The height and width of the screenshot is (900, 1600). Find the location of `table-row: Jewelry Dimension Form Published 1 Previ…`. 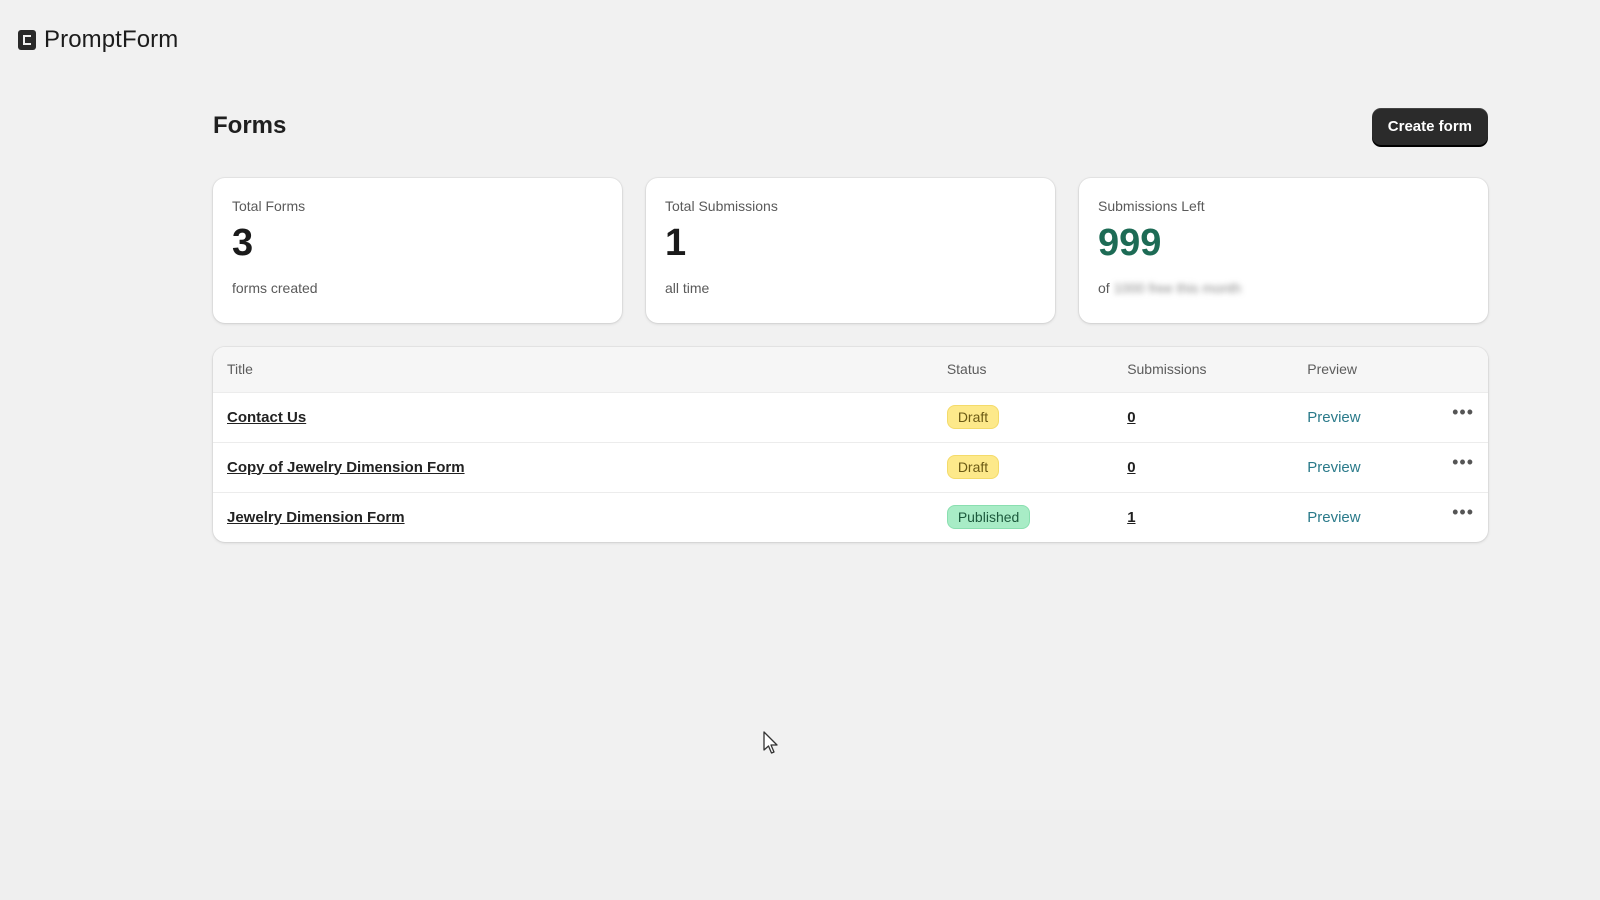

table-row: Jewelry Dimension Form Published 1 Previ… is located at coordinates (850, 517).